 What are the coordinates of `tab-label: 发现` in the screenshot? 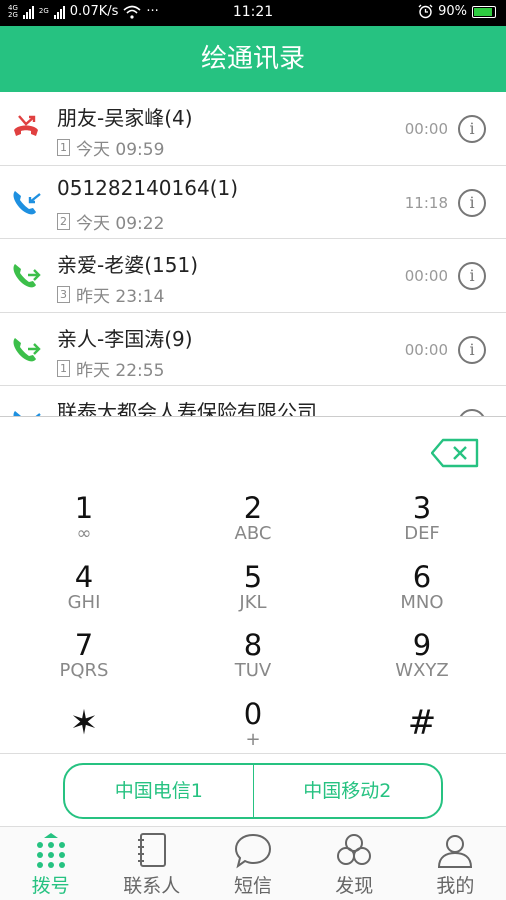 It's located at (354, 886).